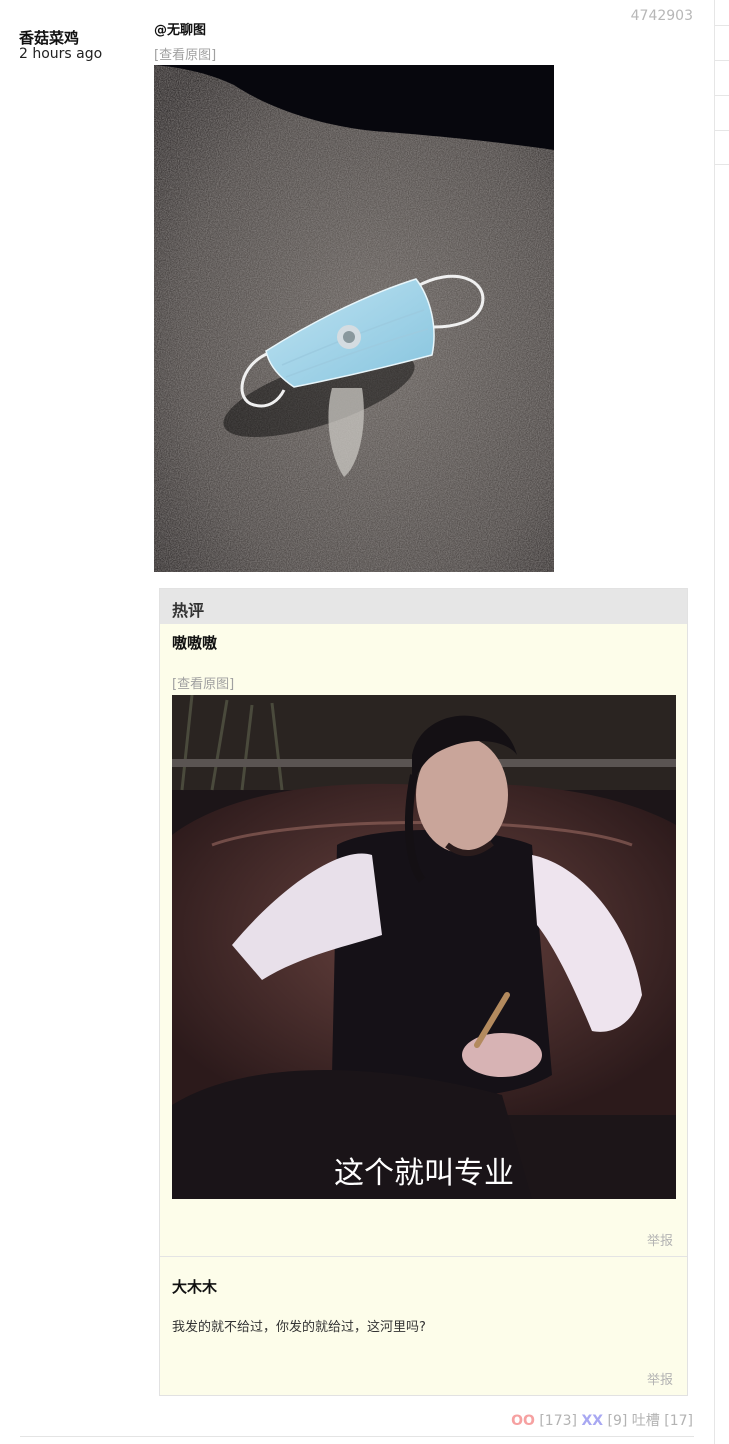  I want to click on oo-count: [173], so click(558, 1421).